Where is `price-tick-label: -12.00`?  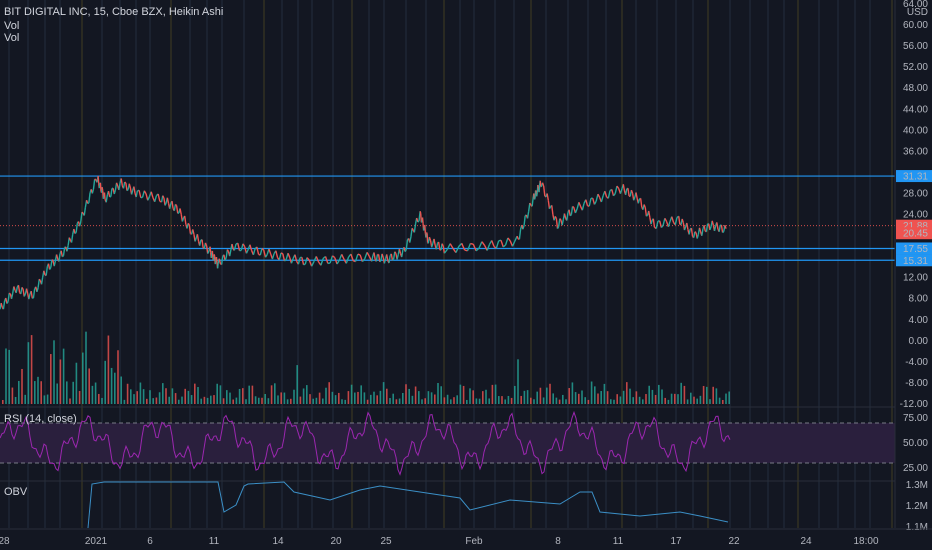 price-tick-label: -12.00 is located at coordinates (914, 404).